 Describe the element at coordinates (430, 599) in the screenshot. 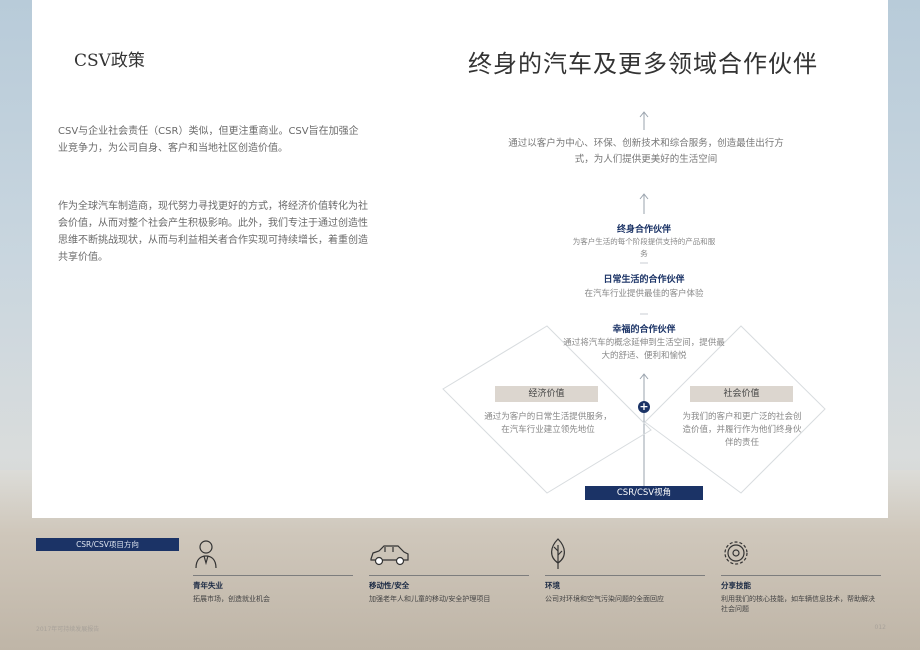

I see `category-desc: 加强老年人和儿童的移动/安全护理项目` at that location.